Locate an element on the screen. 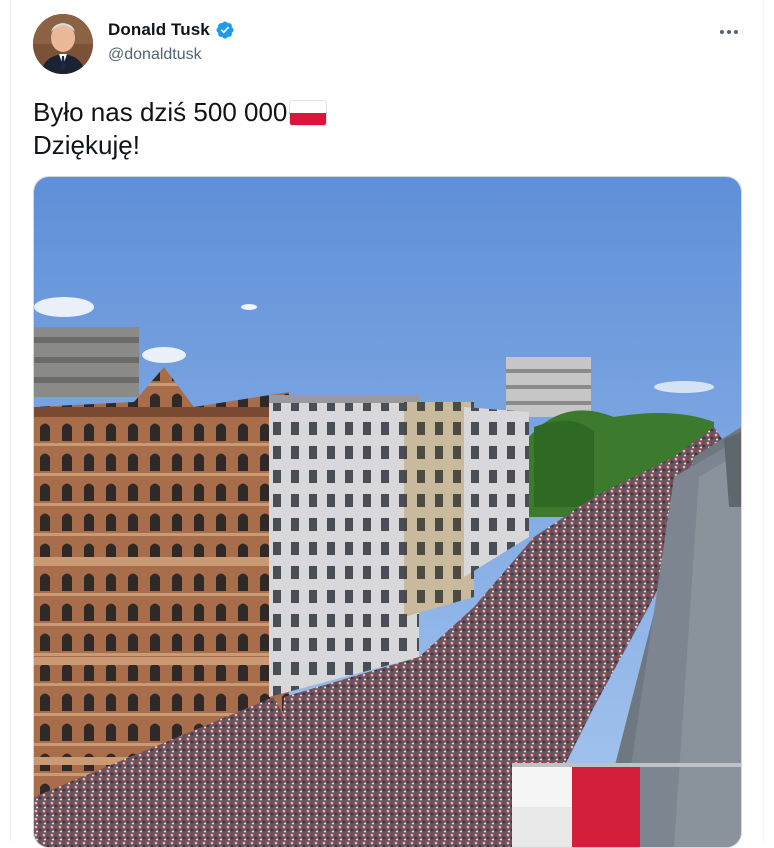  tweet-text-line1: Było nas dziś 500 000 is located at coordinates (160, 112).